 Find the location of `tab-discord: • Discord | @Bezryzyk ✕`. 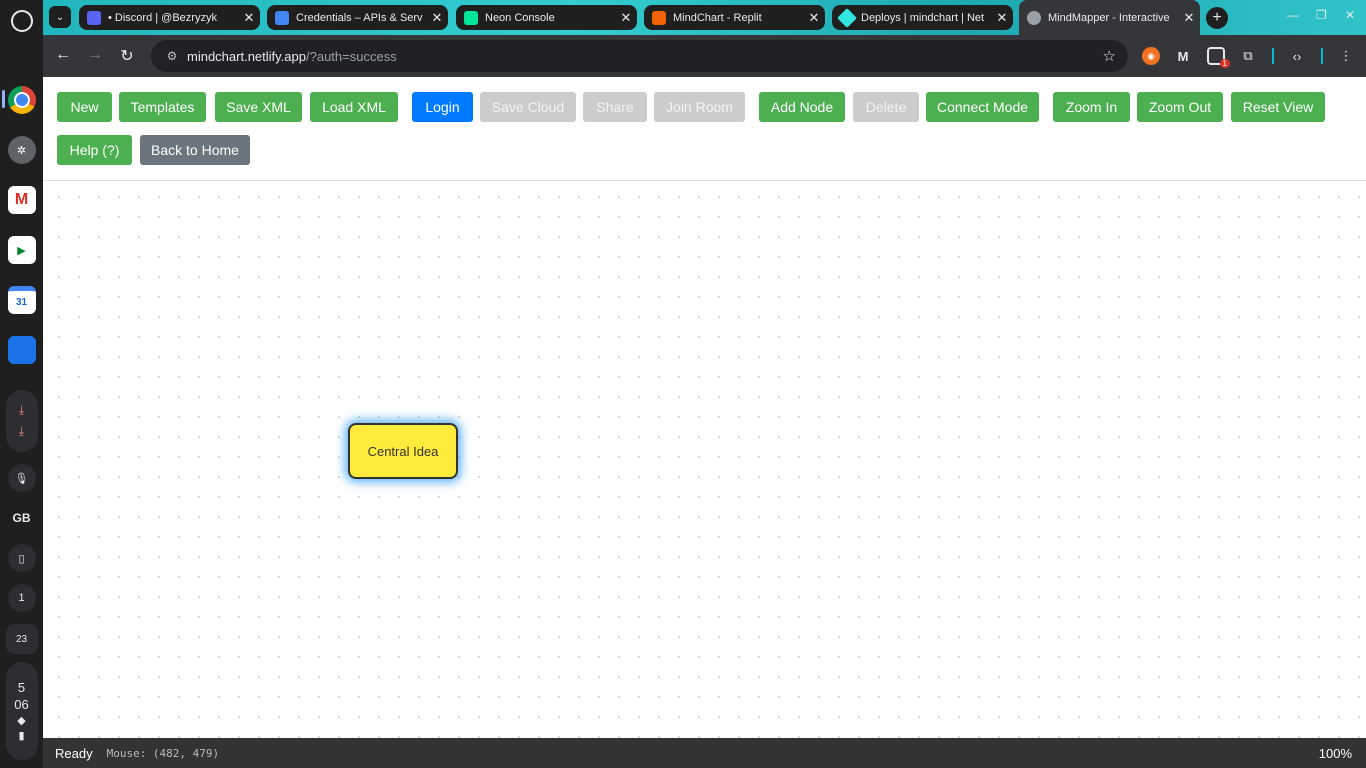

tab-discord: • Discord | @Bezryzyk ✕ is located at coordinates (169, 17).